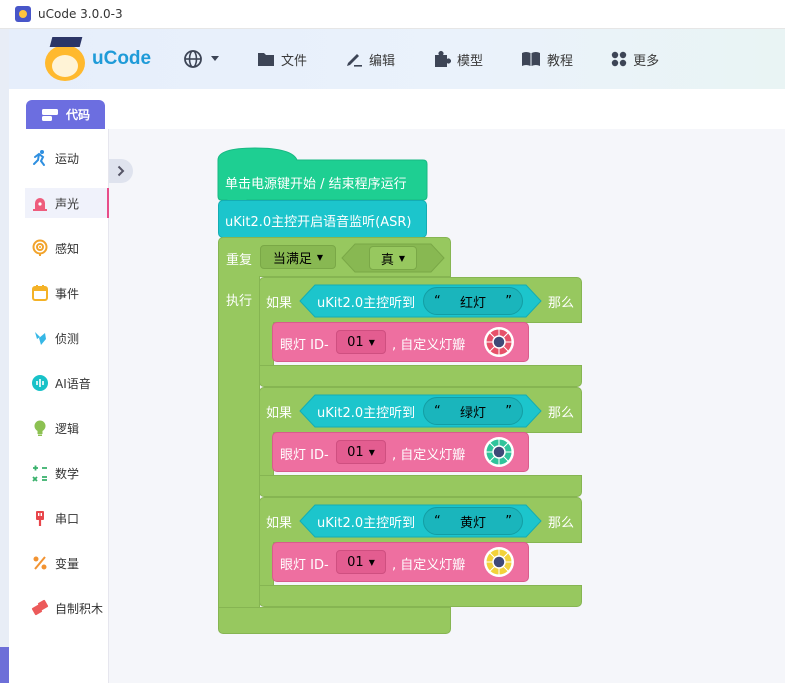  What do you see at coordinates (67, 563) in the screenshot?
I see `category-variables: 变量` at bounding box center [67, 563].